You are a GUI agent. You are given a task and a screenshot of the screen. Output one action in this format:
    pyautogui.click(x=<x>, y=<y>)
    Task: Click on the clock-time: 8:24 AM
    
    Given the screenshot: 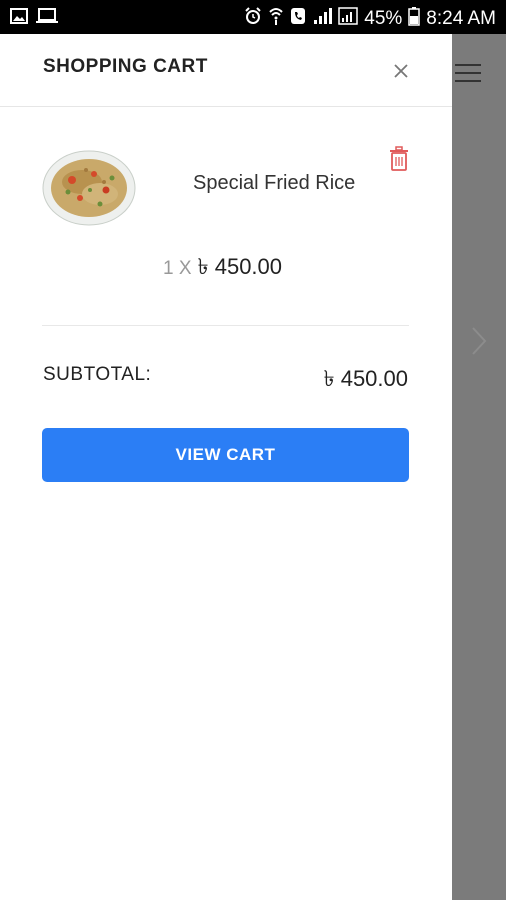 What is the action you would take?
    pyautogui.click(x=461, y=18)
    